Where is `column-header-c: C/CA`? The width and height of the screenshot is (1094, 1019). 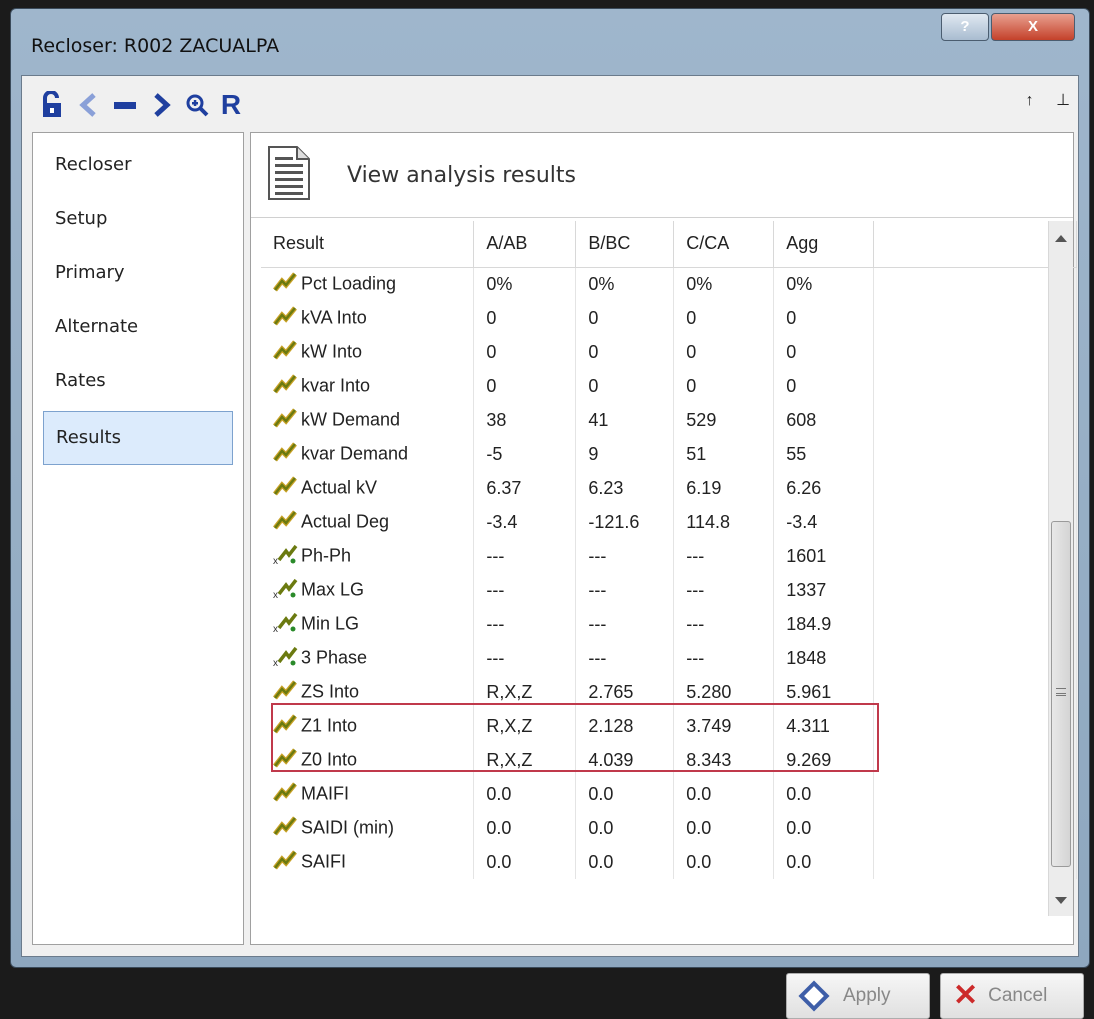 column-header-c: C/CA is located at coordinates (724, 244).